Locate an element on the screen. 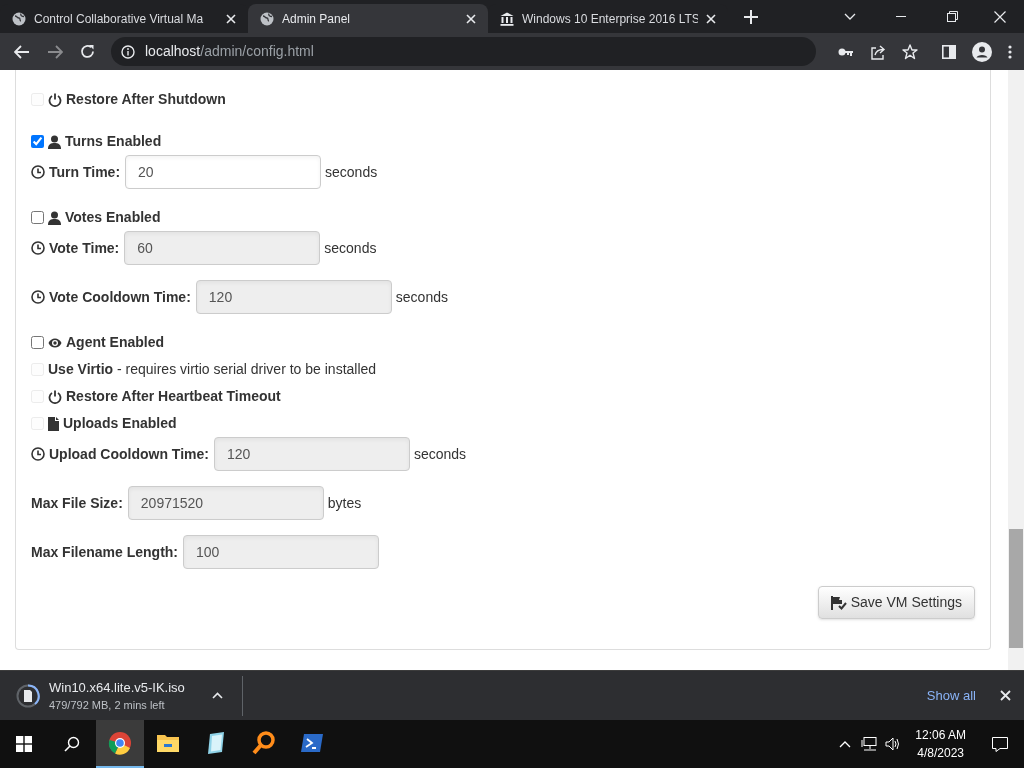  field-label: Max Filename Length: is located at coordinates (105, 552).